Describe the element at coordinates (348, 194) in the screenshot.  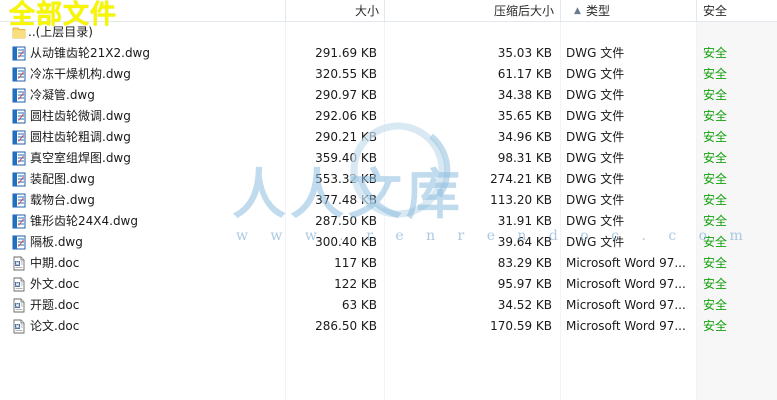
I see `watermark-text: 人人文库` at that location.